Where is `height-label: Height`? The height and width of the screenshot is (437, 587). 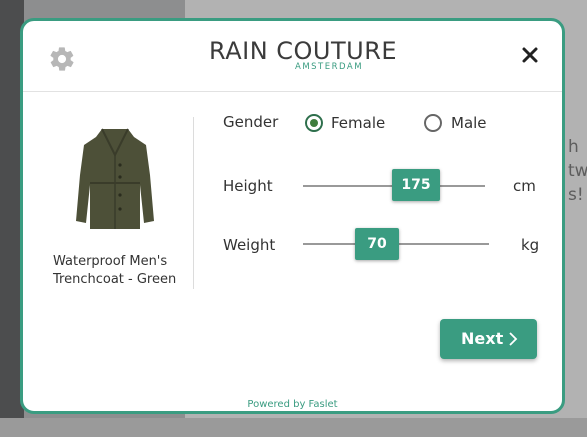
height-label: Height is located at coordinates (248, 186).